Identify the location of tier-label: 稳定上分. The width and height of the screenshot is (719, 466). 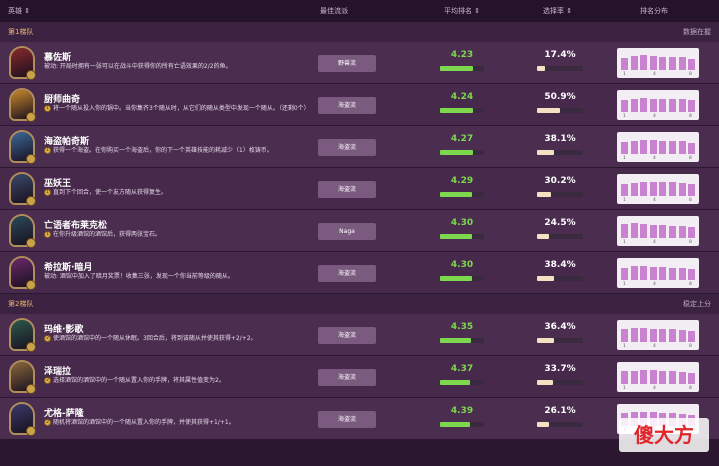
(697, 304).